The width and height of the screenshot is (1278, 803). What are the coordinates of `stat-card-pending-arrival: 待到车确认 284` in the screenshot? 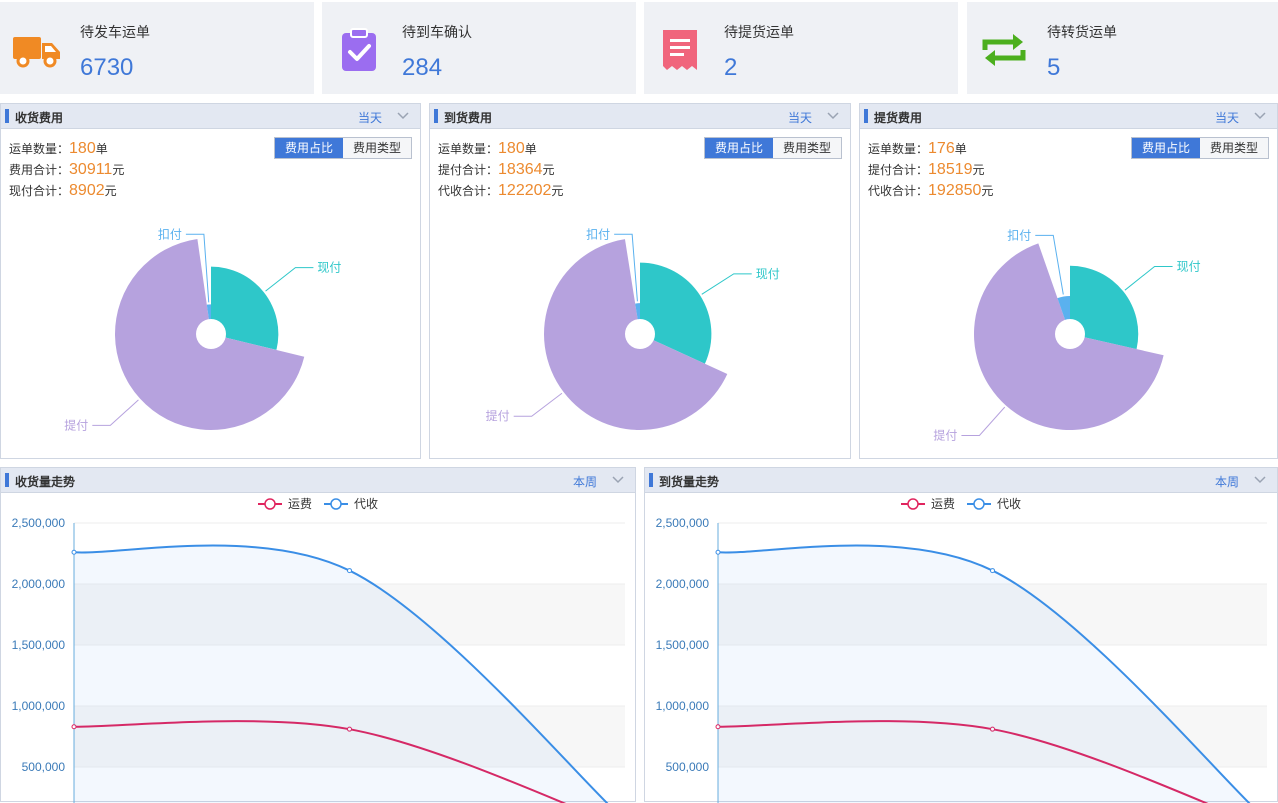 It's located at (479, 48).